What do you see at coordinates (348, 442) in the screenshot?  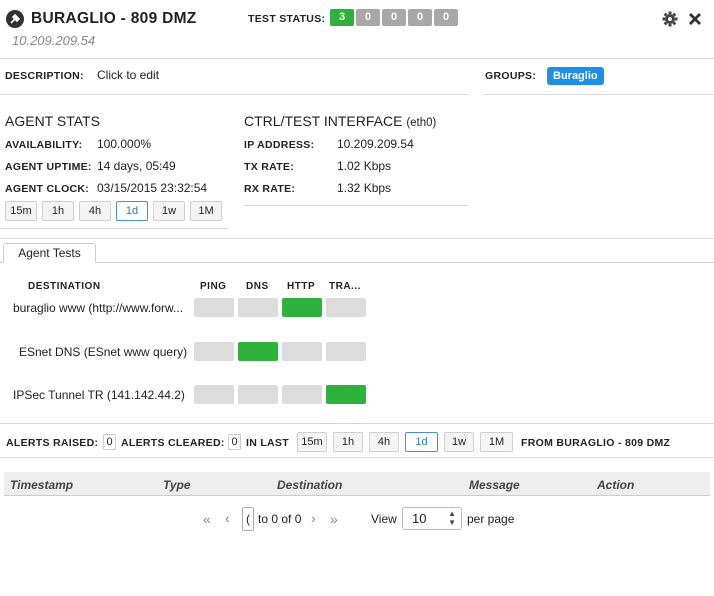 I see `alerts-range-1h-button: 1h` at bounding box center [348, 442].